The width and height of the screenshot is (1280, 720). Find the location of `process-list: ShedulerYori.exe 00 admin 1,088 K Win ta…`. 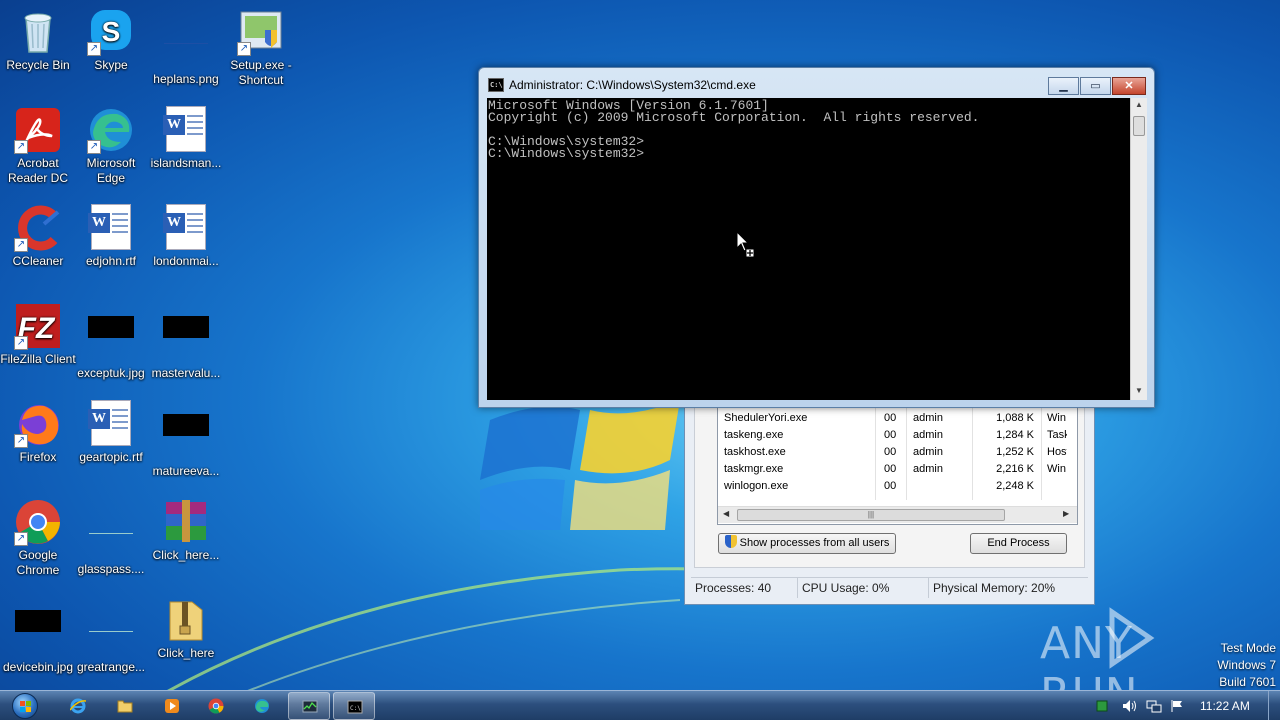

process-list: ShedulerYori.exe 00 admin 1,088 K Win ta… is located at coordinates (897, 466).